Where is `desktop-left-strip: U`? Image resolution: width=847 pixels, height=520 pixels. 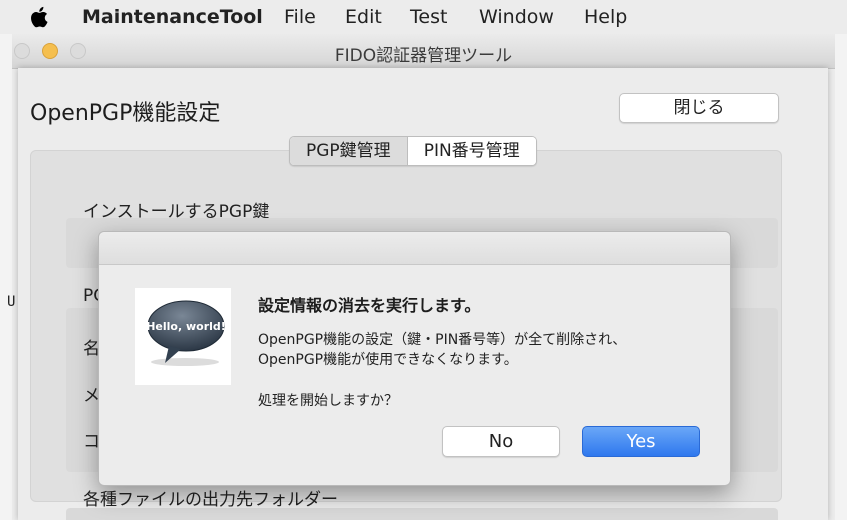
desktop-left-strip: U is located at coordinates (8, 277).